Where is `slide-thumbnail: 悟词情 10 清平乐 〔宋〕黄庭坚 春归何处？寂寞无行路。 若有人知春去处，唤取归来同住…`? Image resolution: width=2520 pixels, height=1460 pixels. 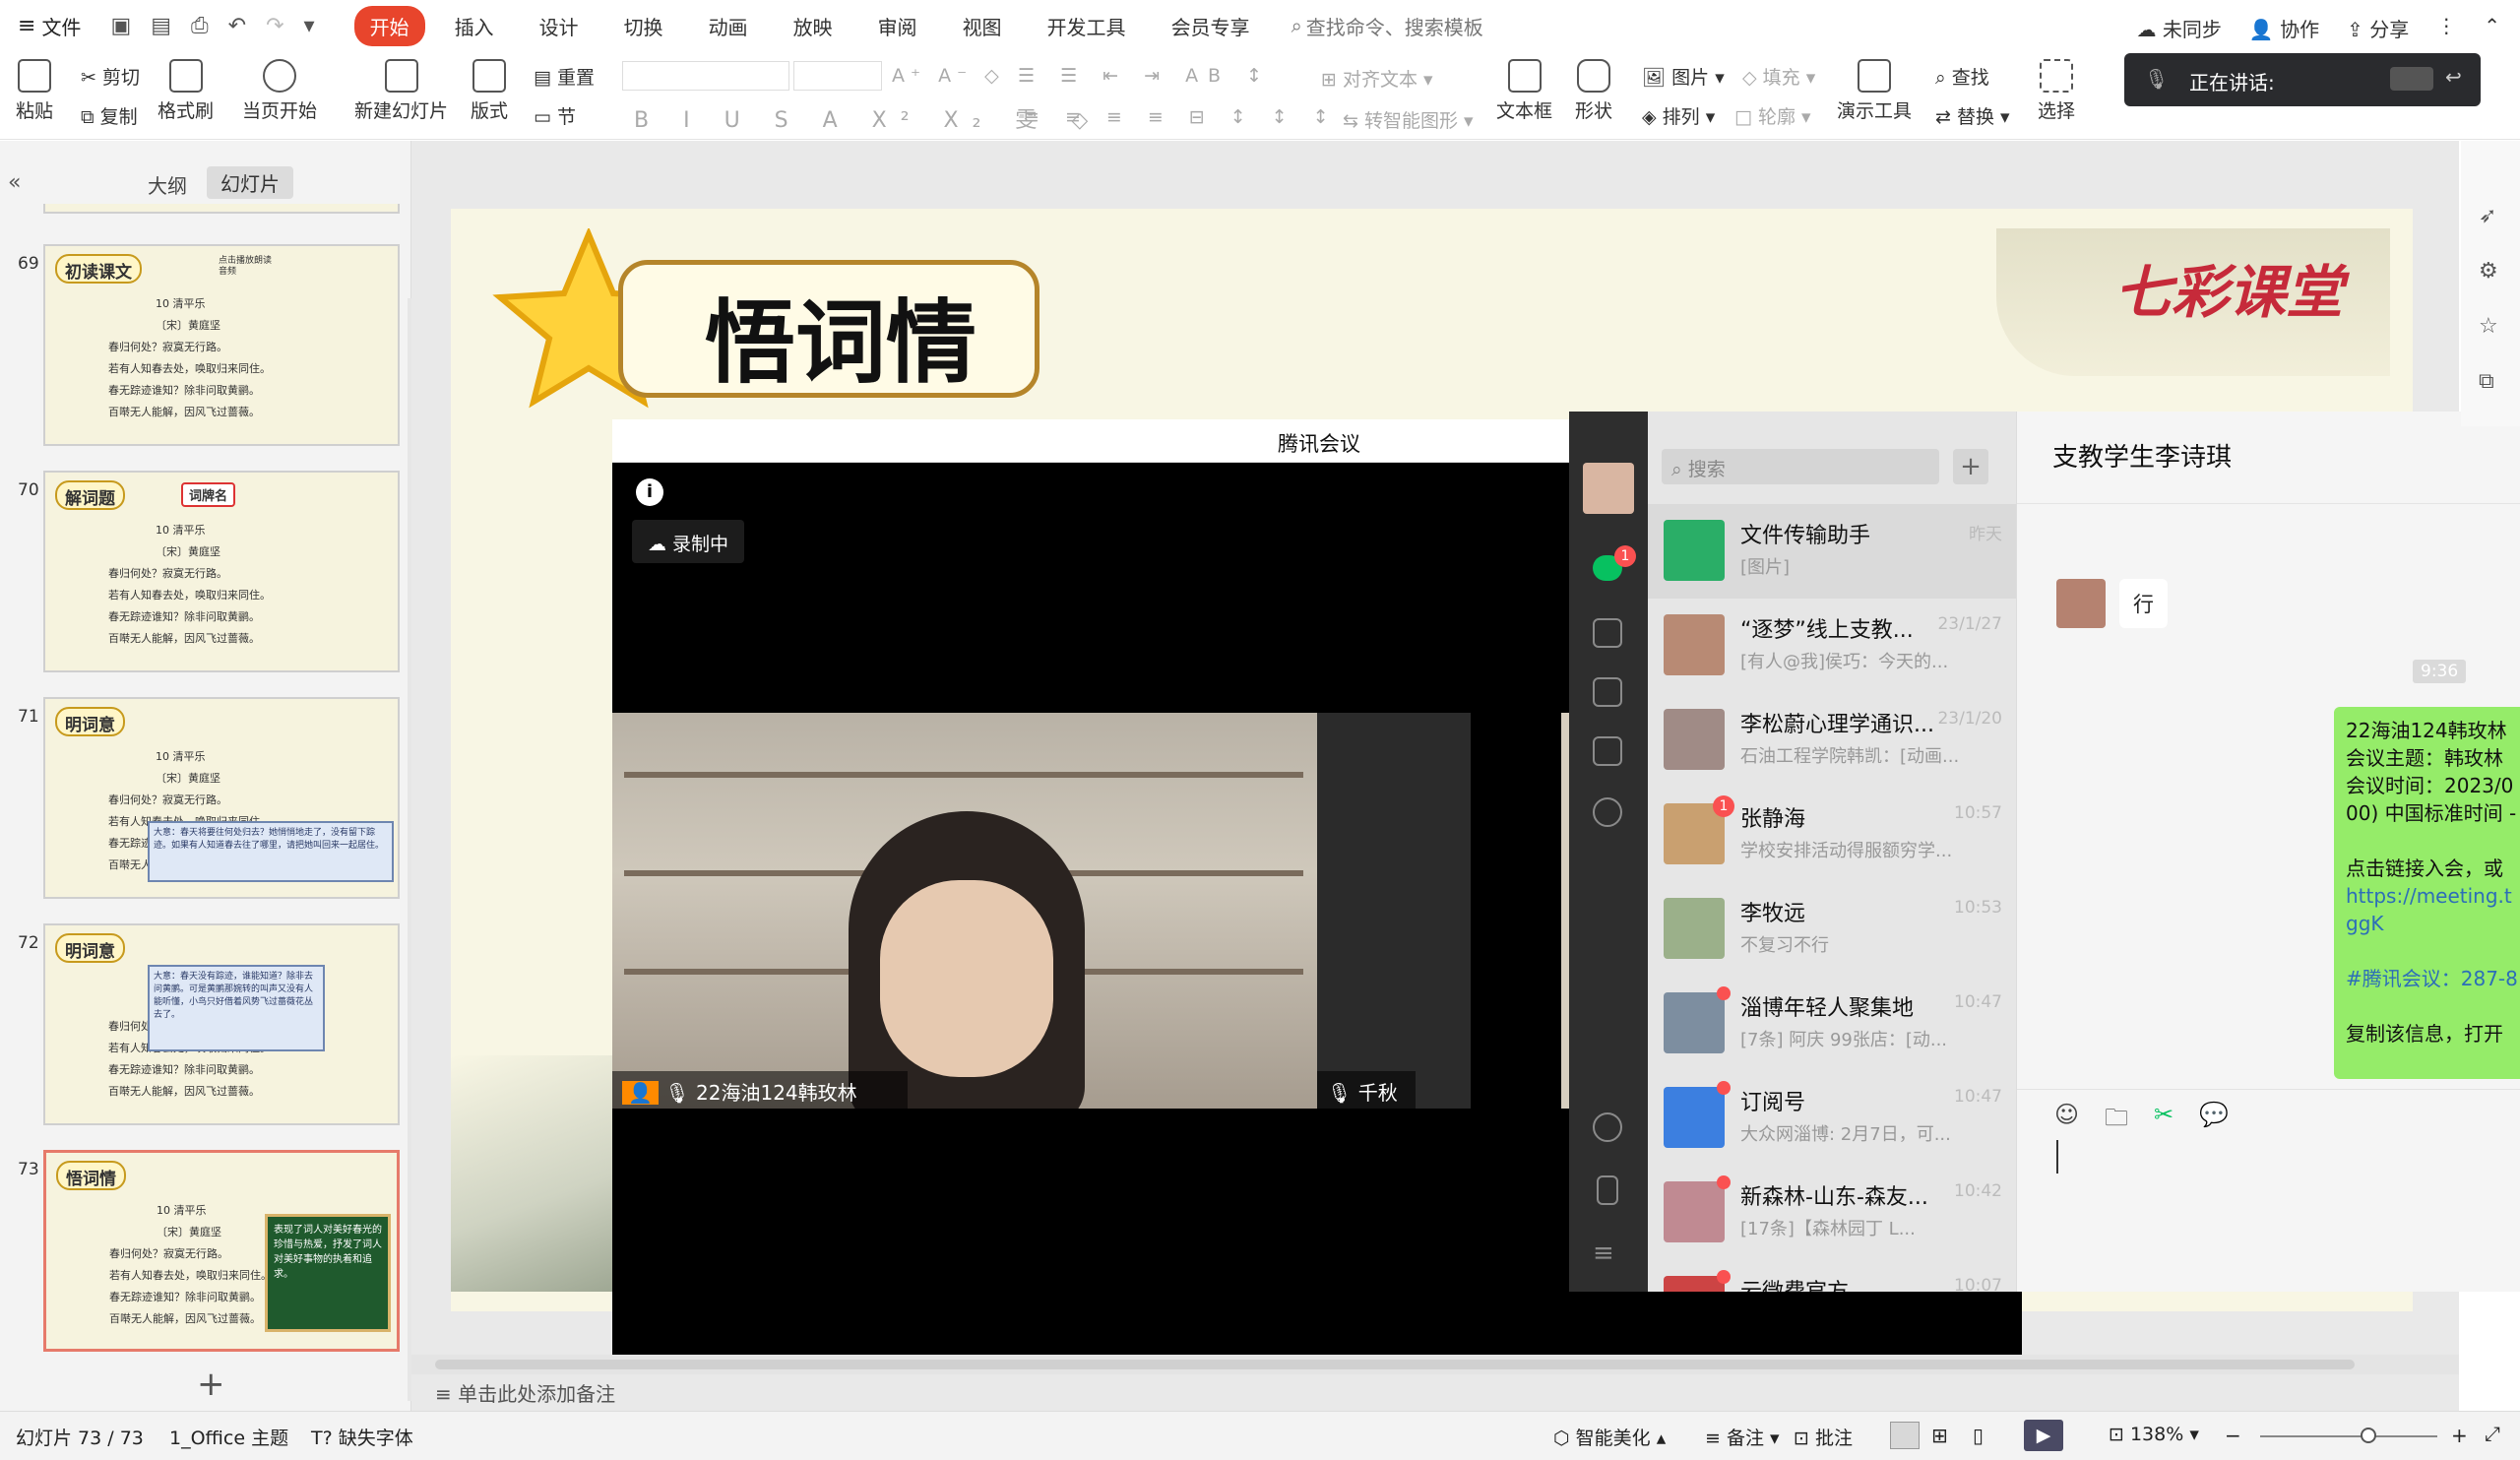
slide-thumbnail: 悟词情 10 清平乐 〔宋〕黄庭坚 春归何处？寂寞无行路。 若有人知春去处，唤取归来同住… is located at coordinates (221, 1251).